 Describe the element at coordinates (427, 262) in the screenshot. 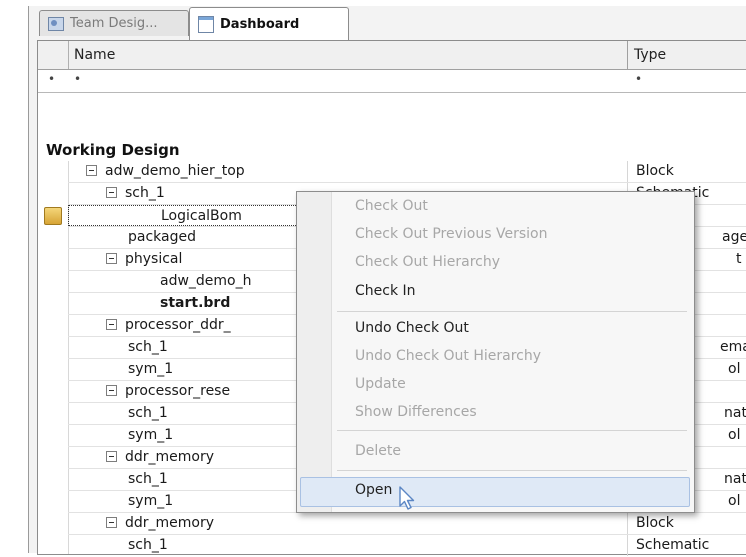

I see `menu-item-check-out-hierarchy: Check Out Hierarchy` at that location.